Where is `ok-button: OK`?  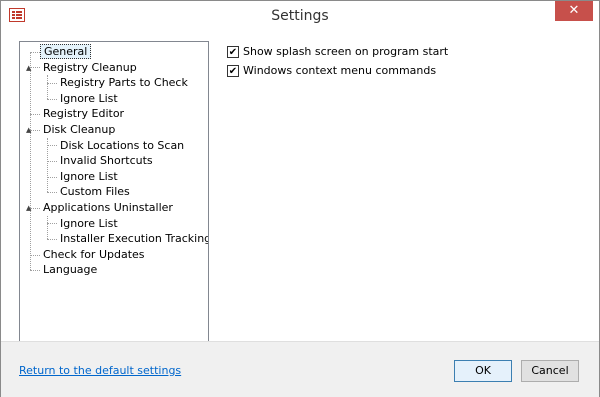 ok-button: OK is located at coordinates (483, 371).